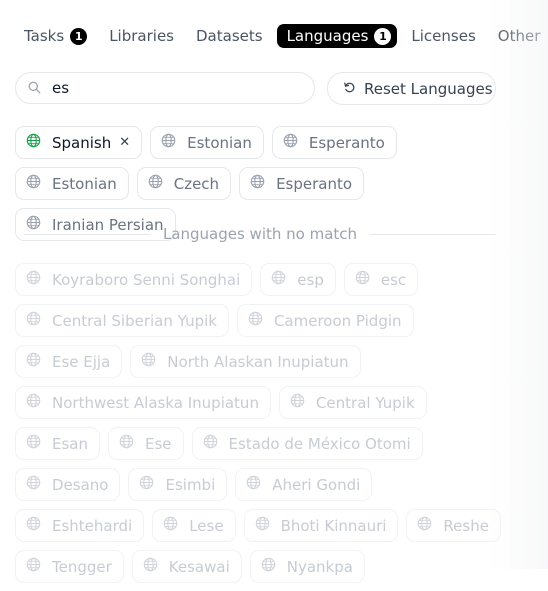  I want to click on language-label: Ese Ejja, so click(81, 361).